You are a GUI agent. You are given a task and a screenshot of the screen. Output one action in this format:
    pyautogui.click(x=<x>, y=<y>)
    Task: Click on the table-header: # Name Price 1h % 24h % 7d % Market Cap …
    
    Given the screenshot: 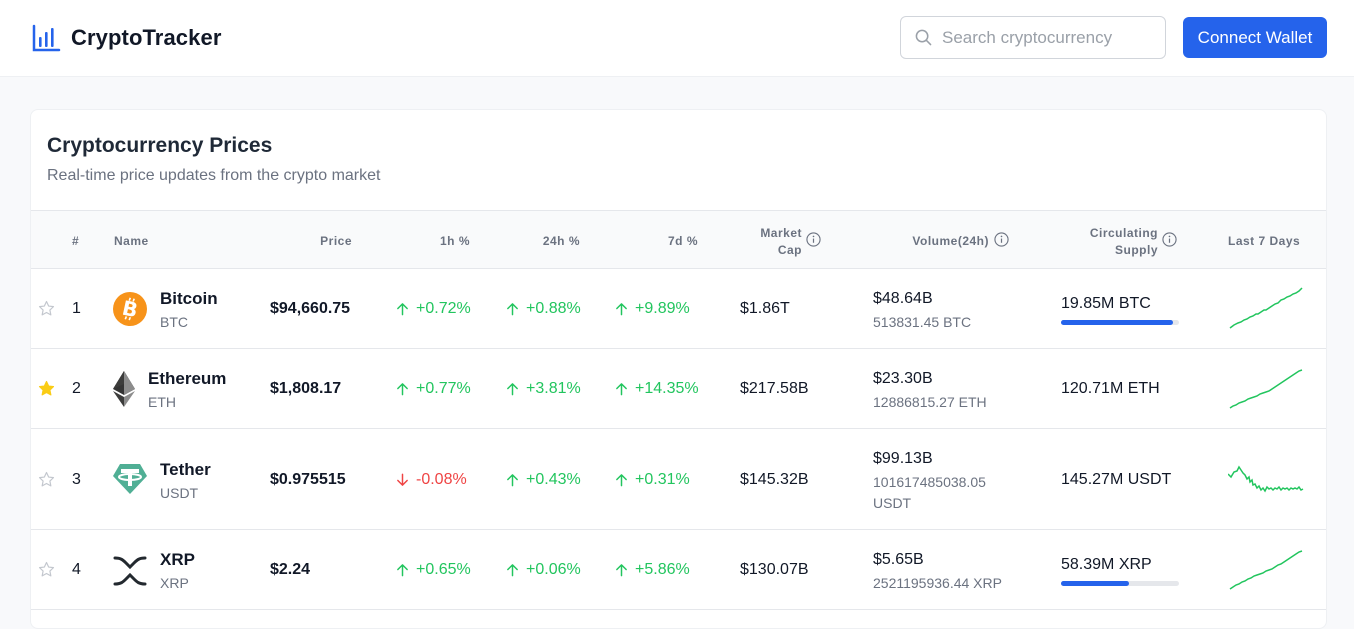 What is the action you would take?
    pyautogui.click(x=678, y=239)
    